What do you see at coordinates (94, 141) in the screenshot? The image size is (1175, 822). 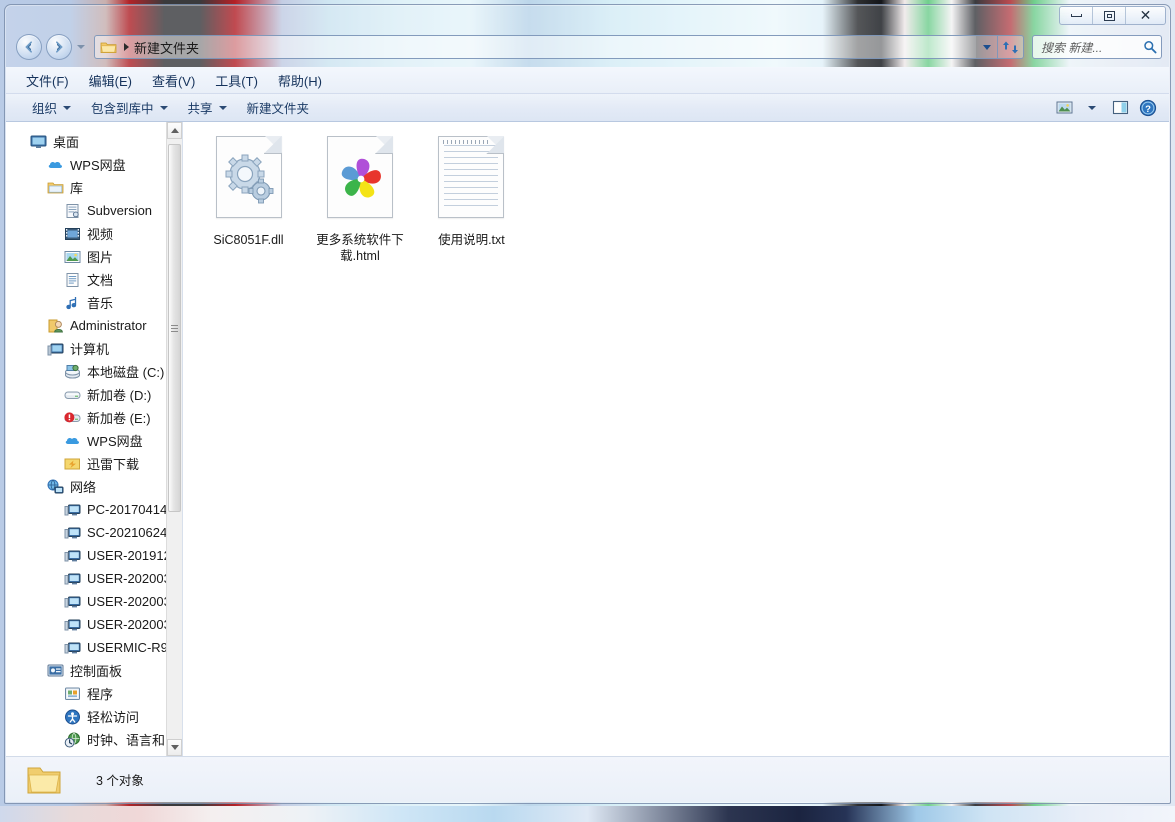 I see `nav-item: 桌面` at bounding box center [94, 141].